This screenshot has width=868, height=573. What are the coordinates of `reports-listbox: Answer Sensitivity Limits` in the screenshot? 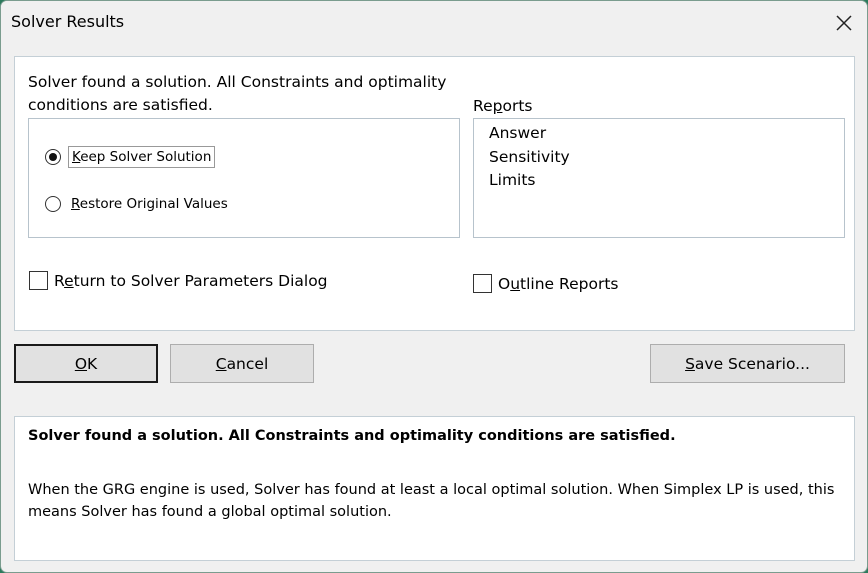 It's located at (659, 178).